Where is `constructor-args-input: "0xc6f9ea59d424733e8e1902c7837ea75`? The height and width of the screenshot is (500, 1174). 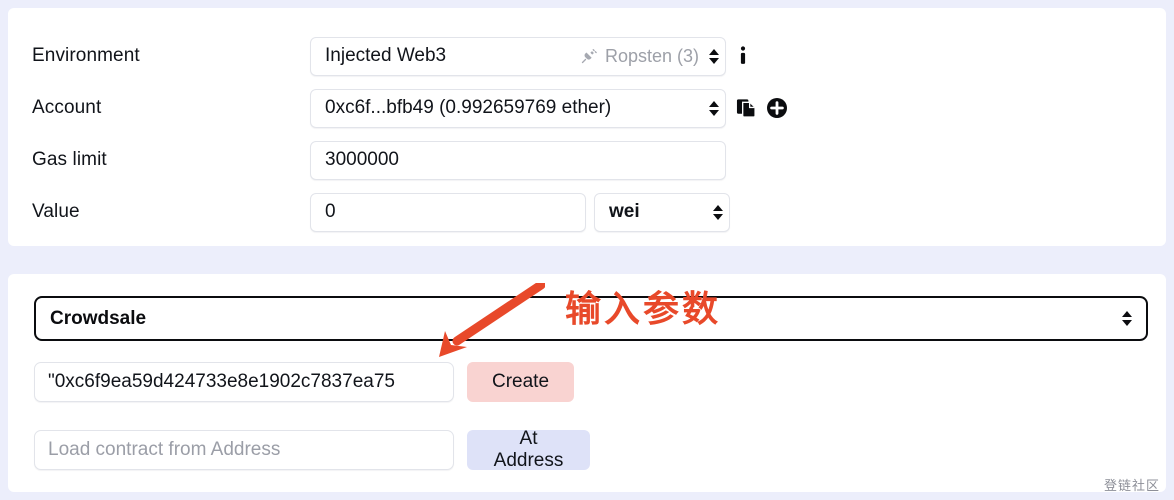
constructor-args-input: "0xc6f9ea59d424733e8e1902c7837ea75 is located at coordinates (244, 382).